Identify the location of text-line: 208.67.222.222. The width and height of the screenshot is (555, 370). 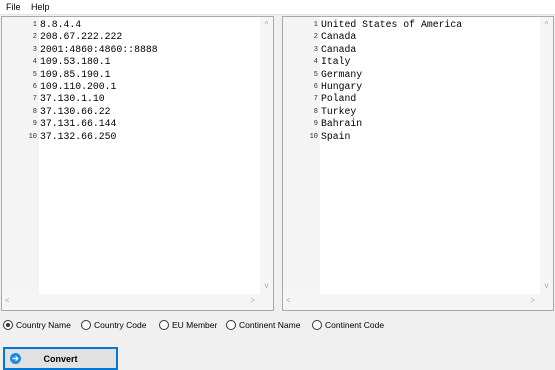
(81, 37).